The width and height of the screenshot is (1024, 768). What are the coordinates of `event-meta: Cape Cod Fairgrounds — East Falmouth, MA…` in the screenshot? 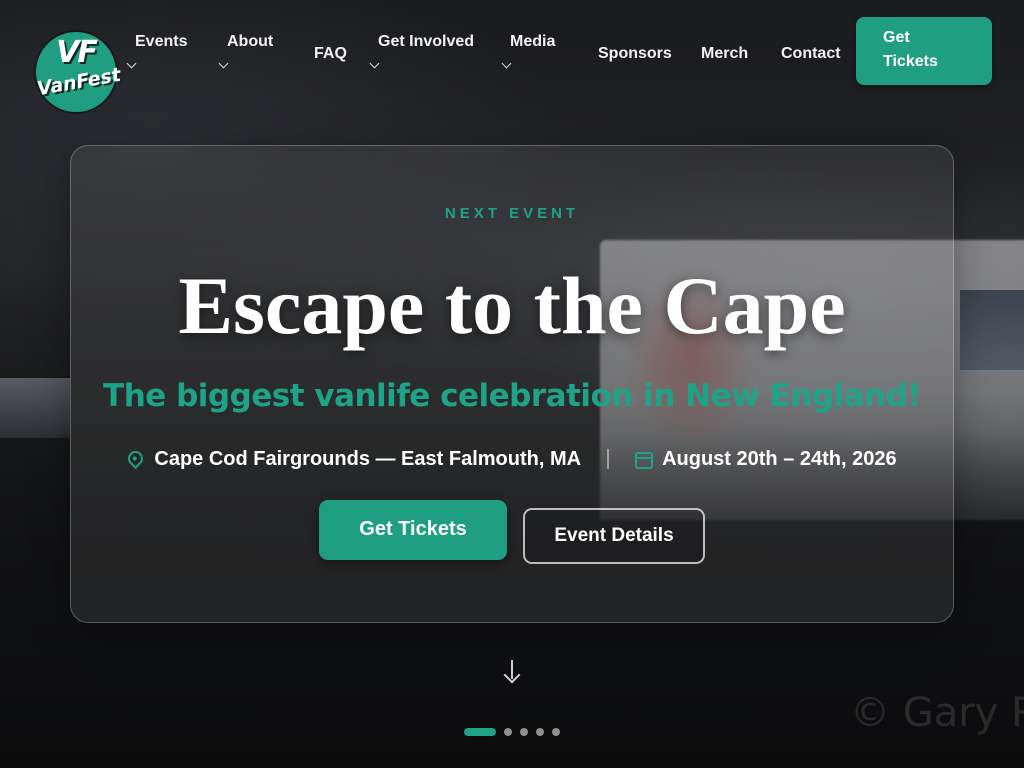 It's located at (512, 459).